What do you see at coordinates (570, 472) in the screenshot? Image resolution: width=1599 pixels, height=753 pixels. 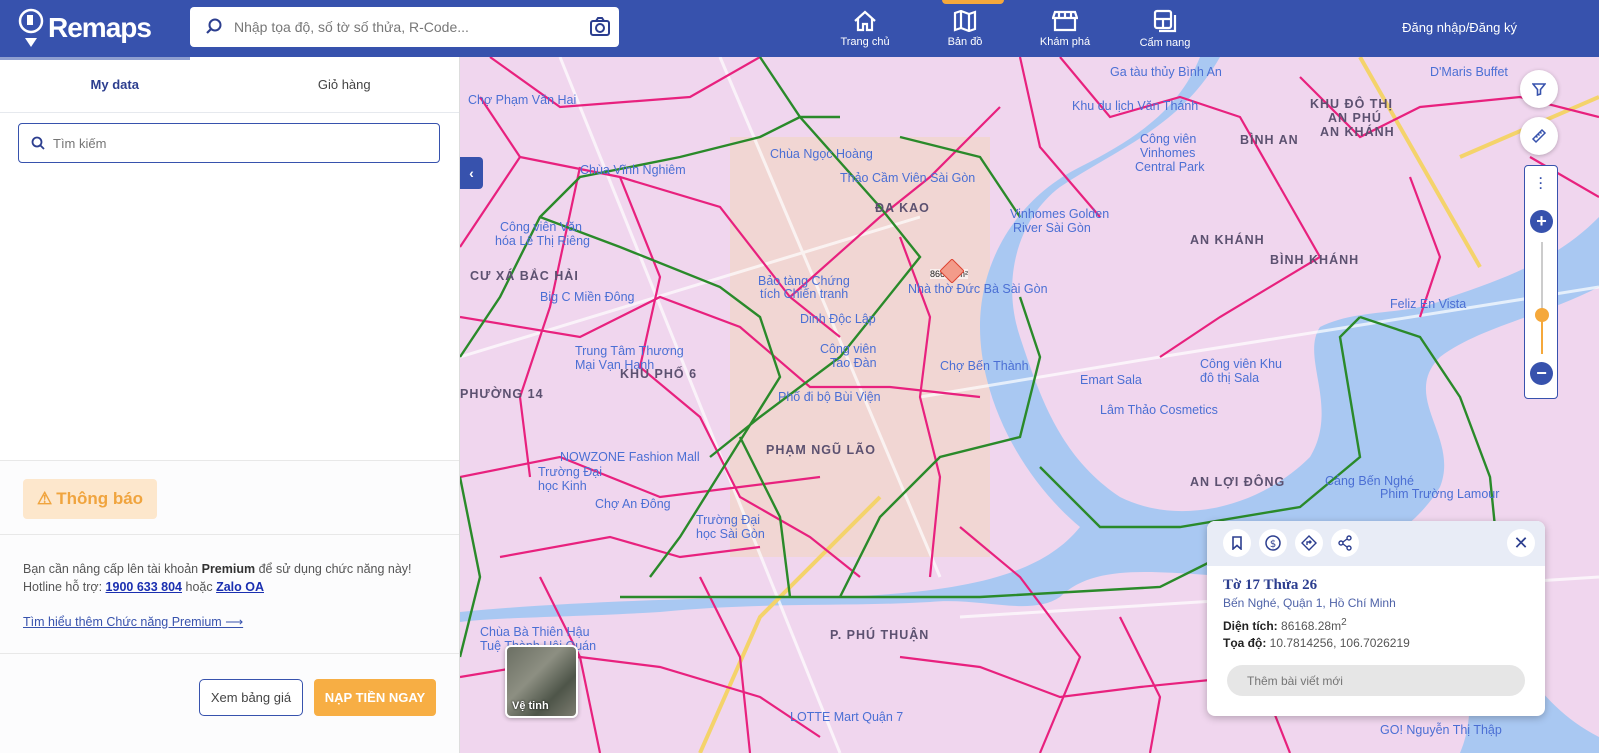 I see `map-label: Trường Đại` at bounding box center [570, 472].